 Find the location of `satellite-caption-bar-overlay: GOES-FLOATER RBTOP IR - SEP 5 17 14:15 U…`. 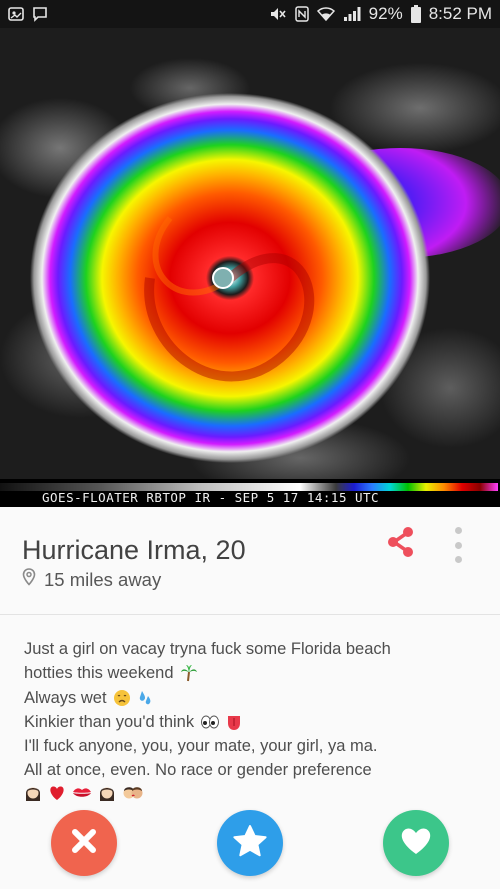

satellite-caption-bar-overlay: GOES-FLOATER RBTOP IR - SEP 5 17 14:15 U… is located at coordinates (250, 493).